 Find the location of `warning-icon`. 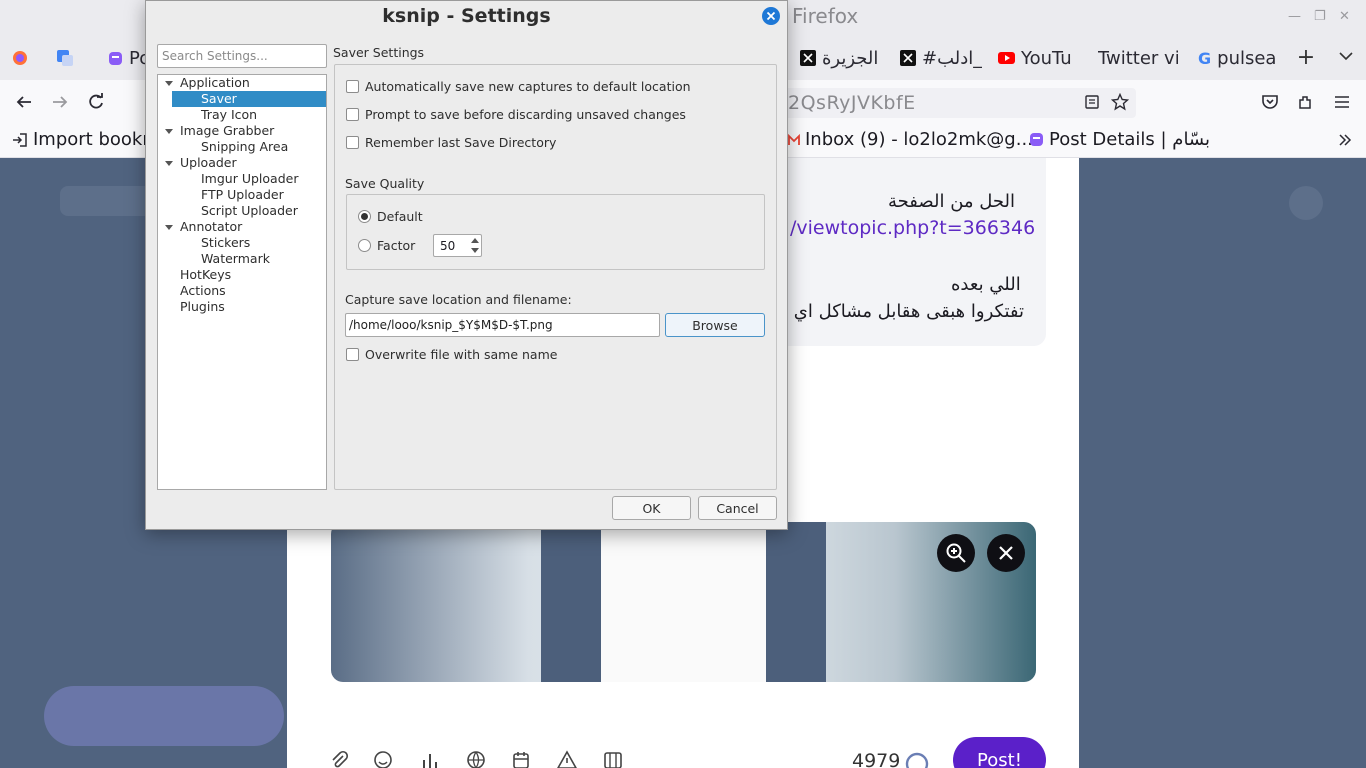

warning-icon is located at coordinates (568, 759).